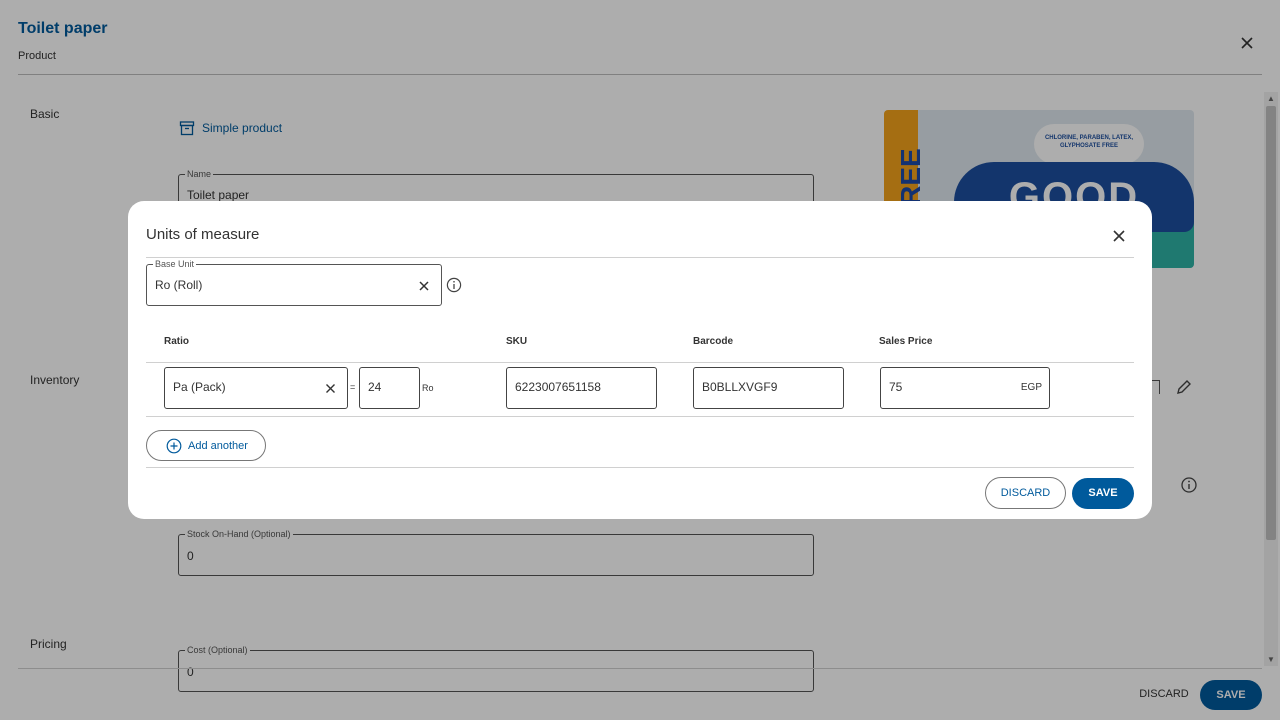  I want to click on ratio-unit-value: Pa (Pack), so click(199, 387).